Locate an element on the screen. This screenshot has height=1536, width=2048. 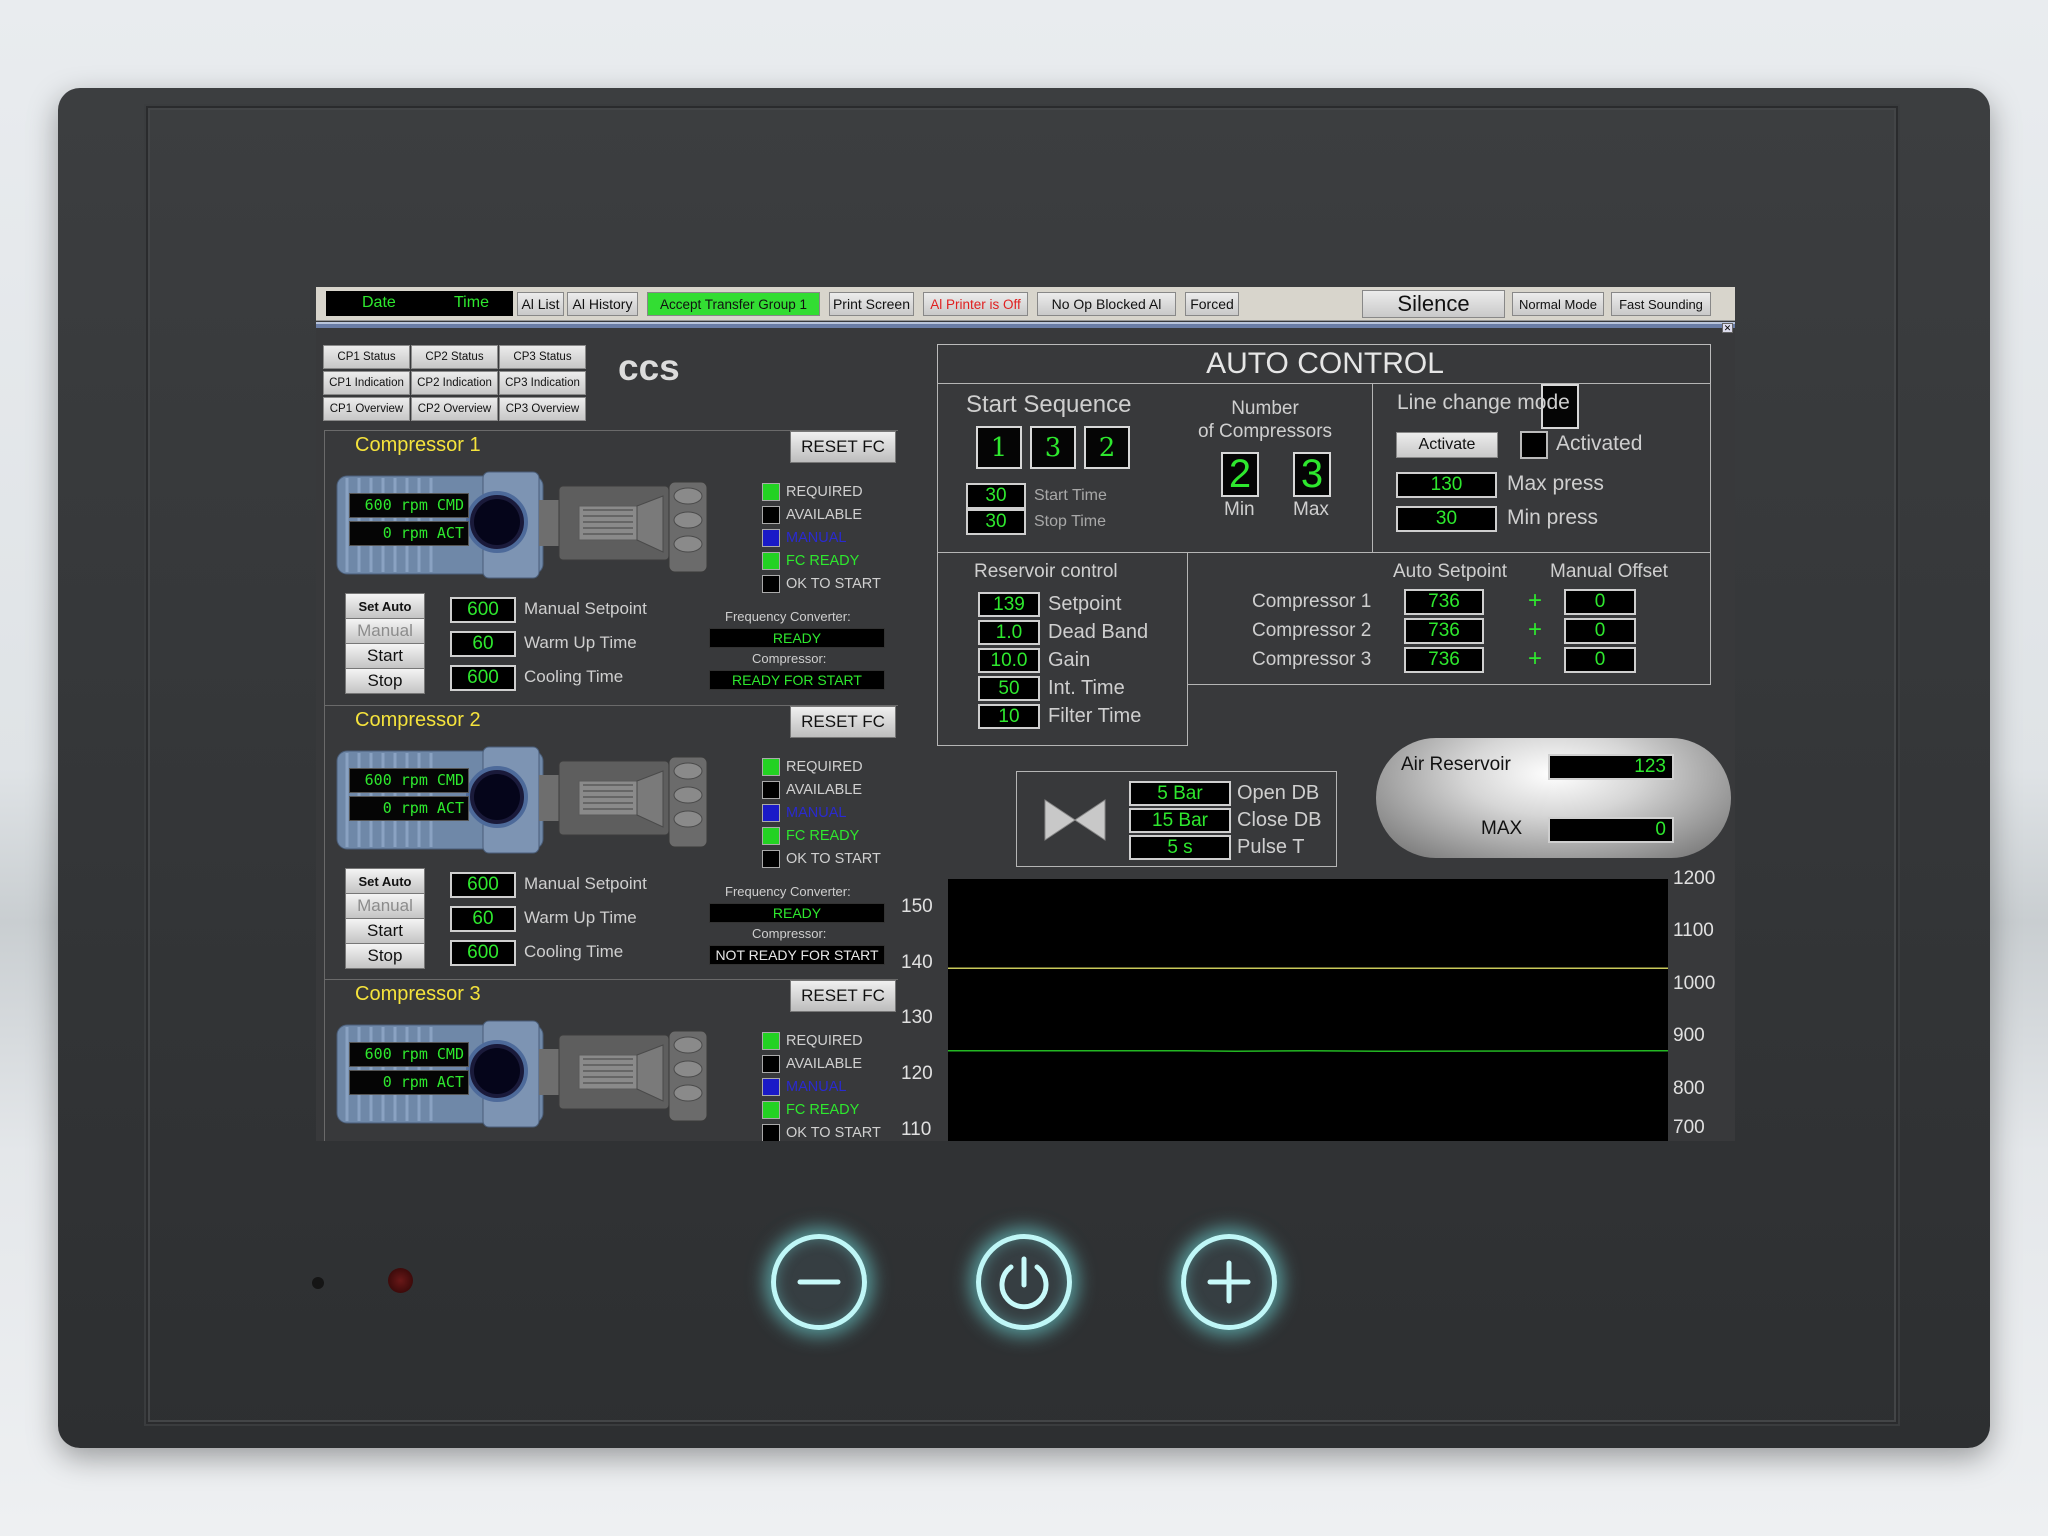
rpm-cmd-display: 600 rpm CMD is located at coordinates (409, 1054).